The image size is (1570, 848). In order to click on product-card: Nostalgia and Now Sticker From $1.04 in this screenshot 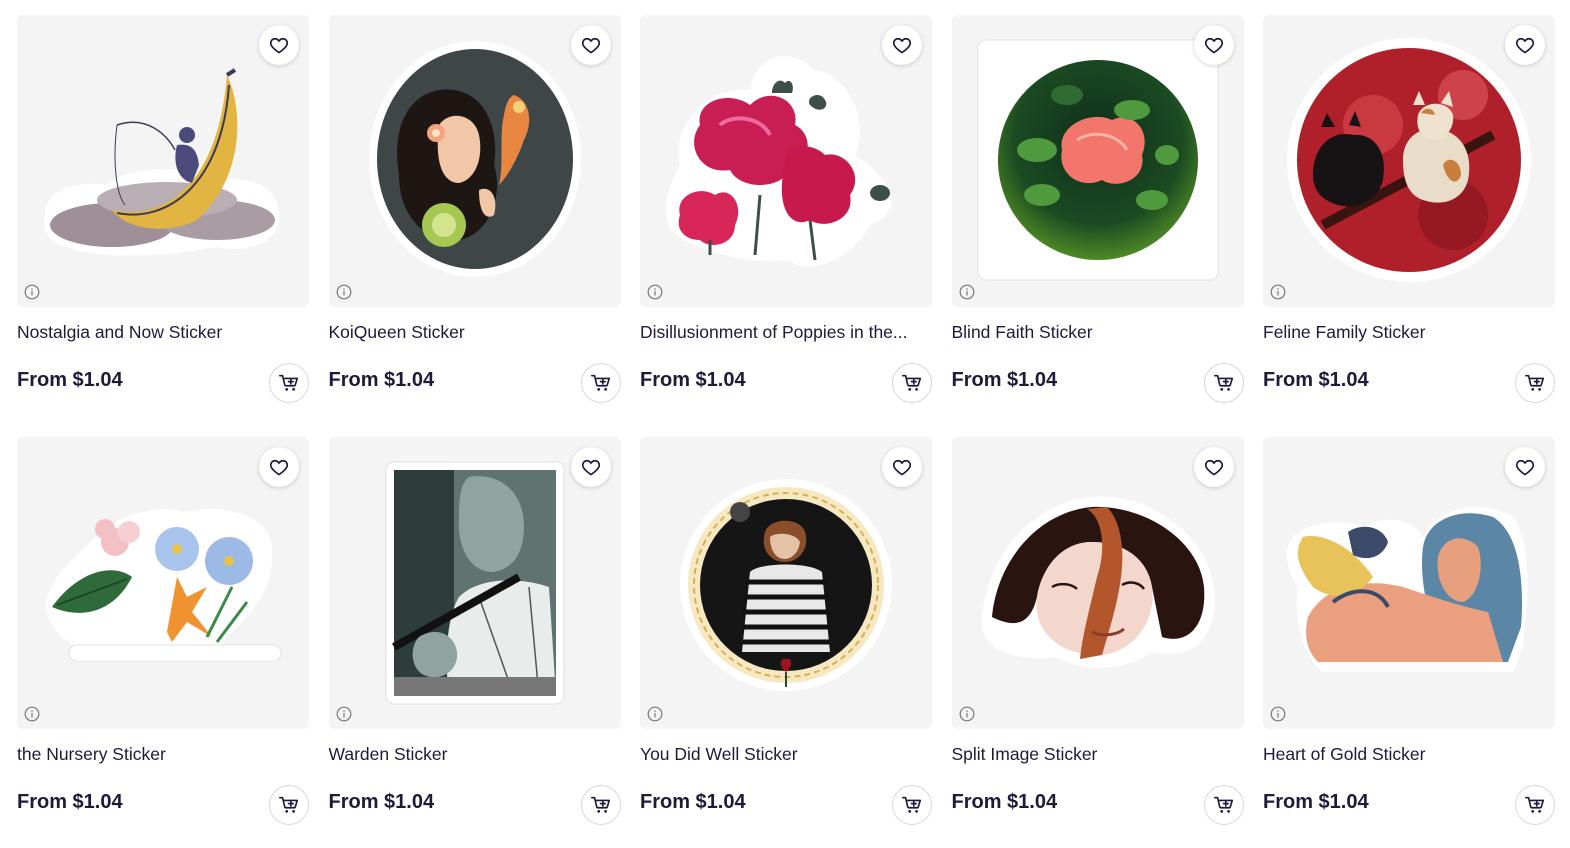, I will do `click(163, 215)`.